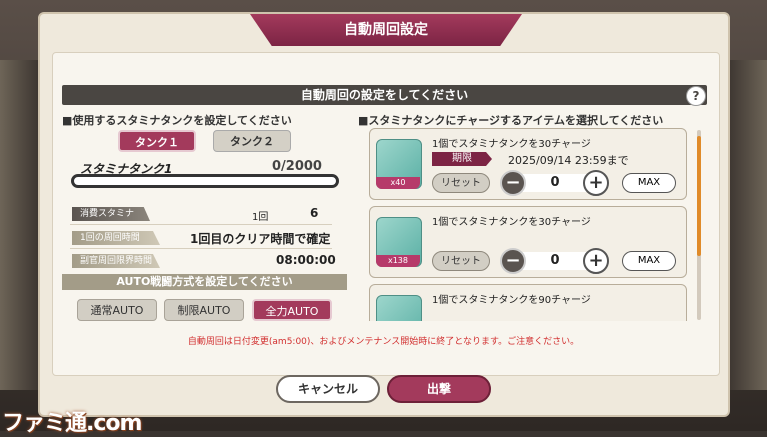  I want to click on item-quantity-badge: x138, so click(398, 261).